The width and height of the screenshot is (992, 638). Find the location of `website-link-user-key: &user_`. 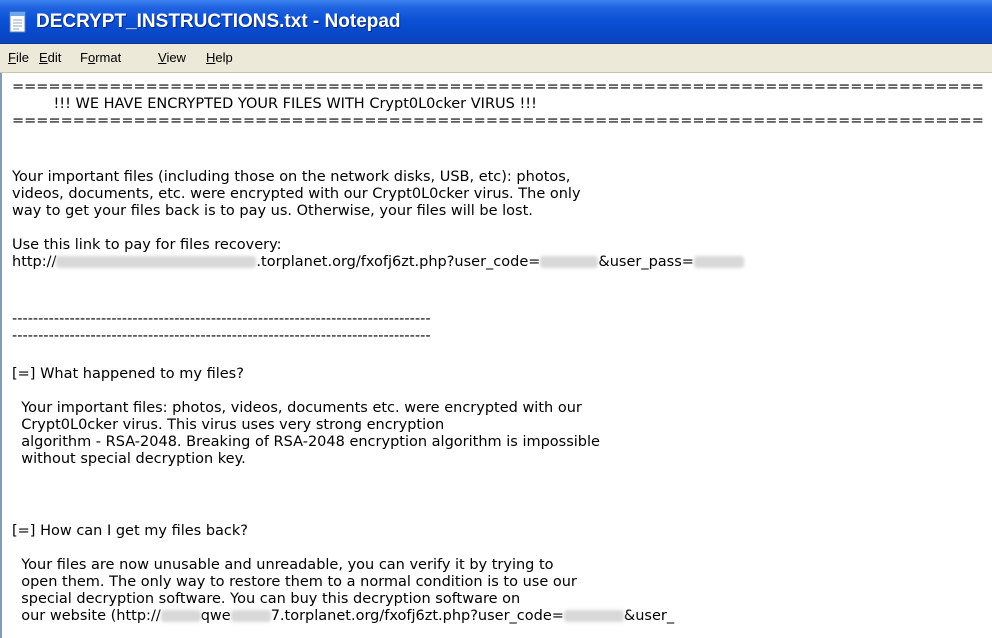

website-link-user-key: &user_ is located at coordinates (649, 616).